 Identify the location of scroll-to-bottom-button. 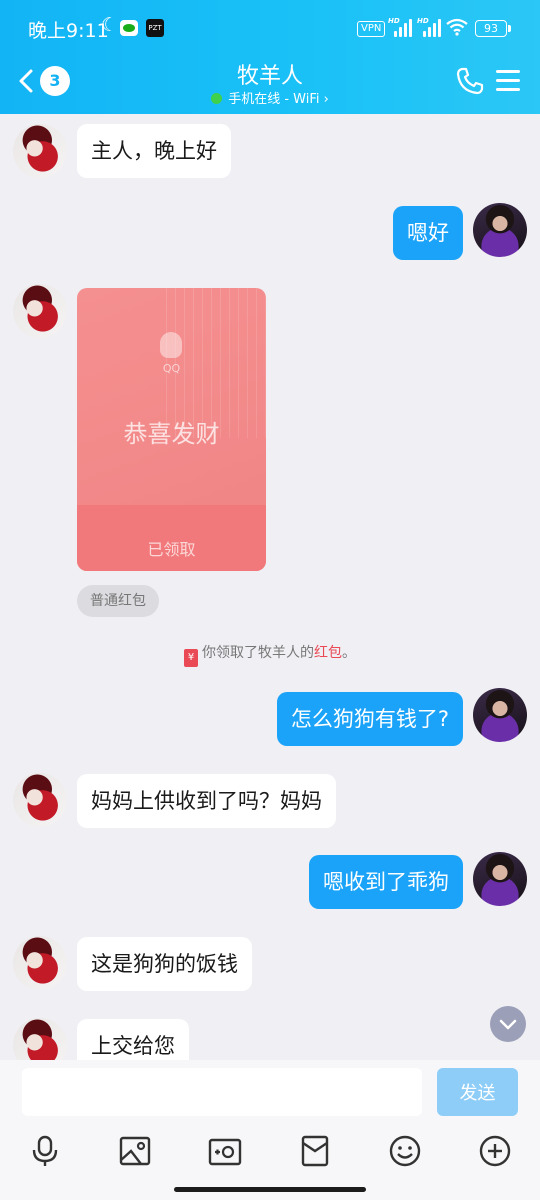
(508, 1024).